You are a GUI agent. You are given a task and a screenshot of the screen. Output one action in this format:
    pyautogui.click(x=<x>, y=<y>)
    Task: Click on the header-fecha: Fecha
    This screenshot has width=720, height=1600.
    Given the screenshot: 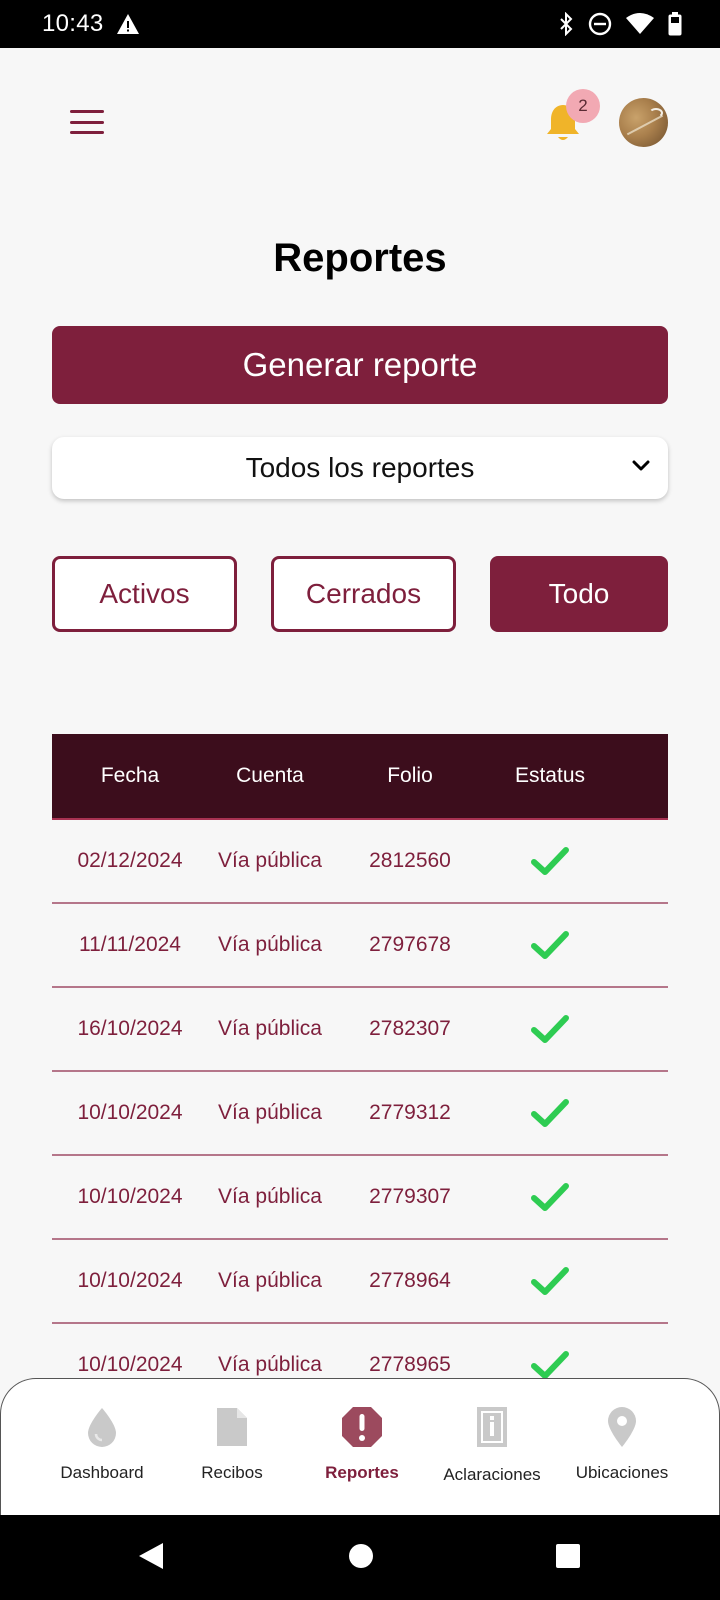 What is the action you would take?
    pyautogui.click(x=130, y=775)
    